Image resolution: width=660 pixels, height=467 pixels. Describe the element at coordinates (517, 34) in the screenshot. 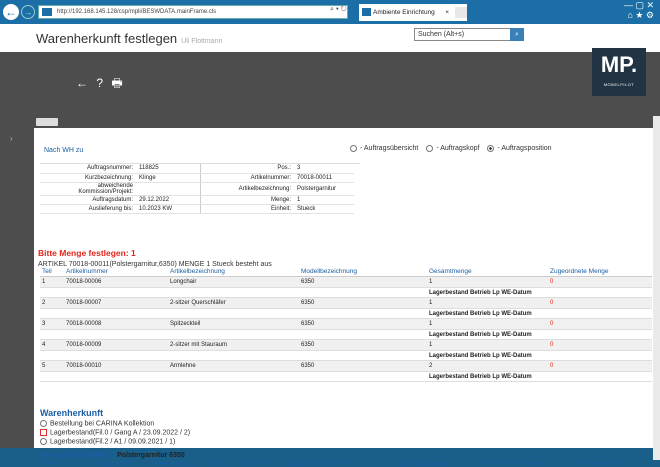

I see `search-button-icon: ⌕` at that location.